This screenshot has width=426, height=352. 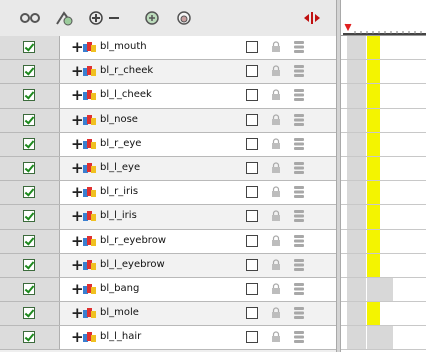 What do you see at coordinates (168, 193) in the screenshot?
I see `layer-row: + bl_r_iris` at bounding box center [168, 193].